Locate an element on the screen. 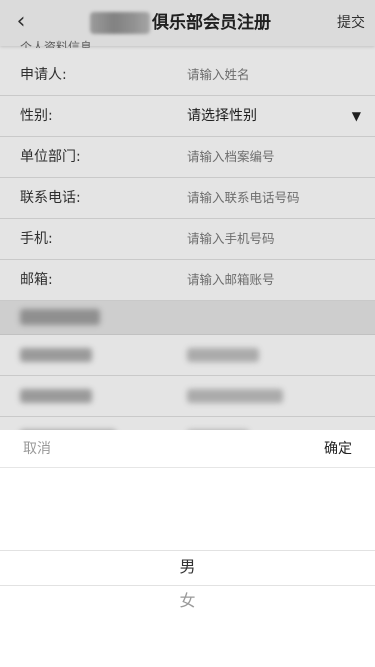 The image size is (375, 667). confirm-button: 确定 is located at coordinates (338, 449).